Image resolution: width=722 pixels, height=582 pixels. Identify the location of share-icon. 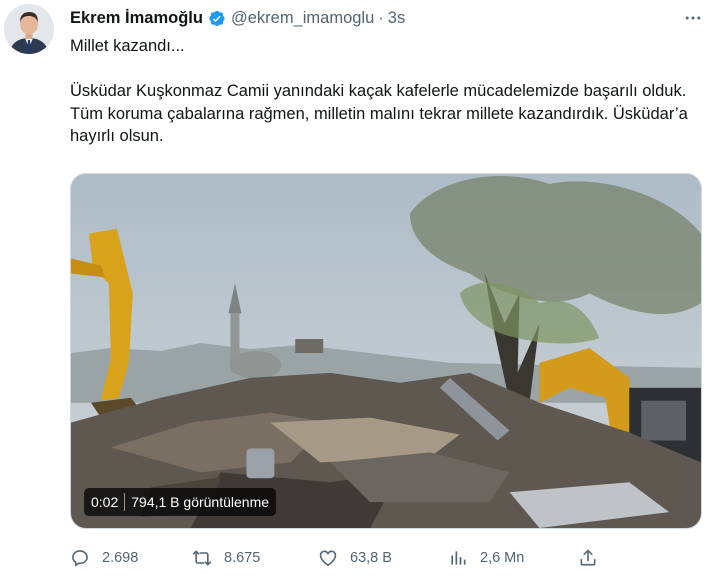
(588, 557).